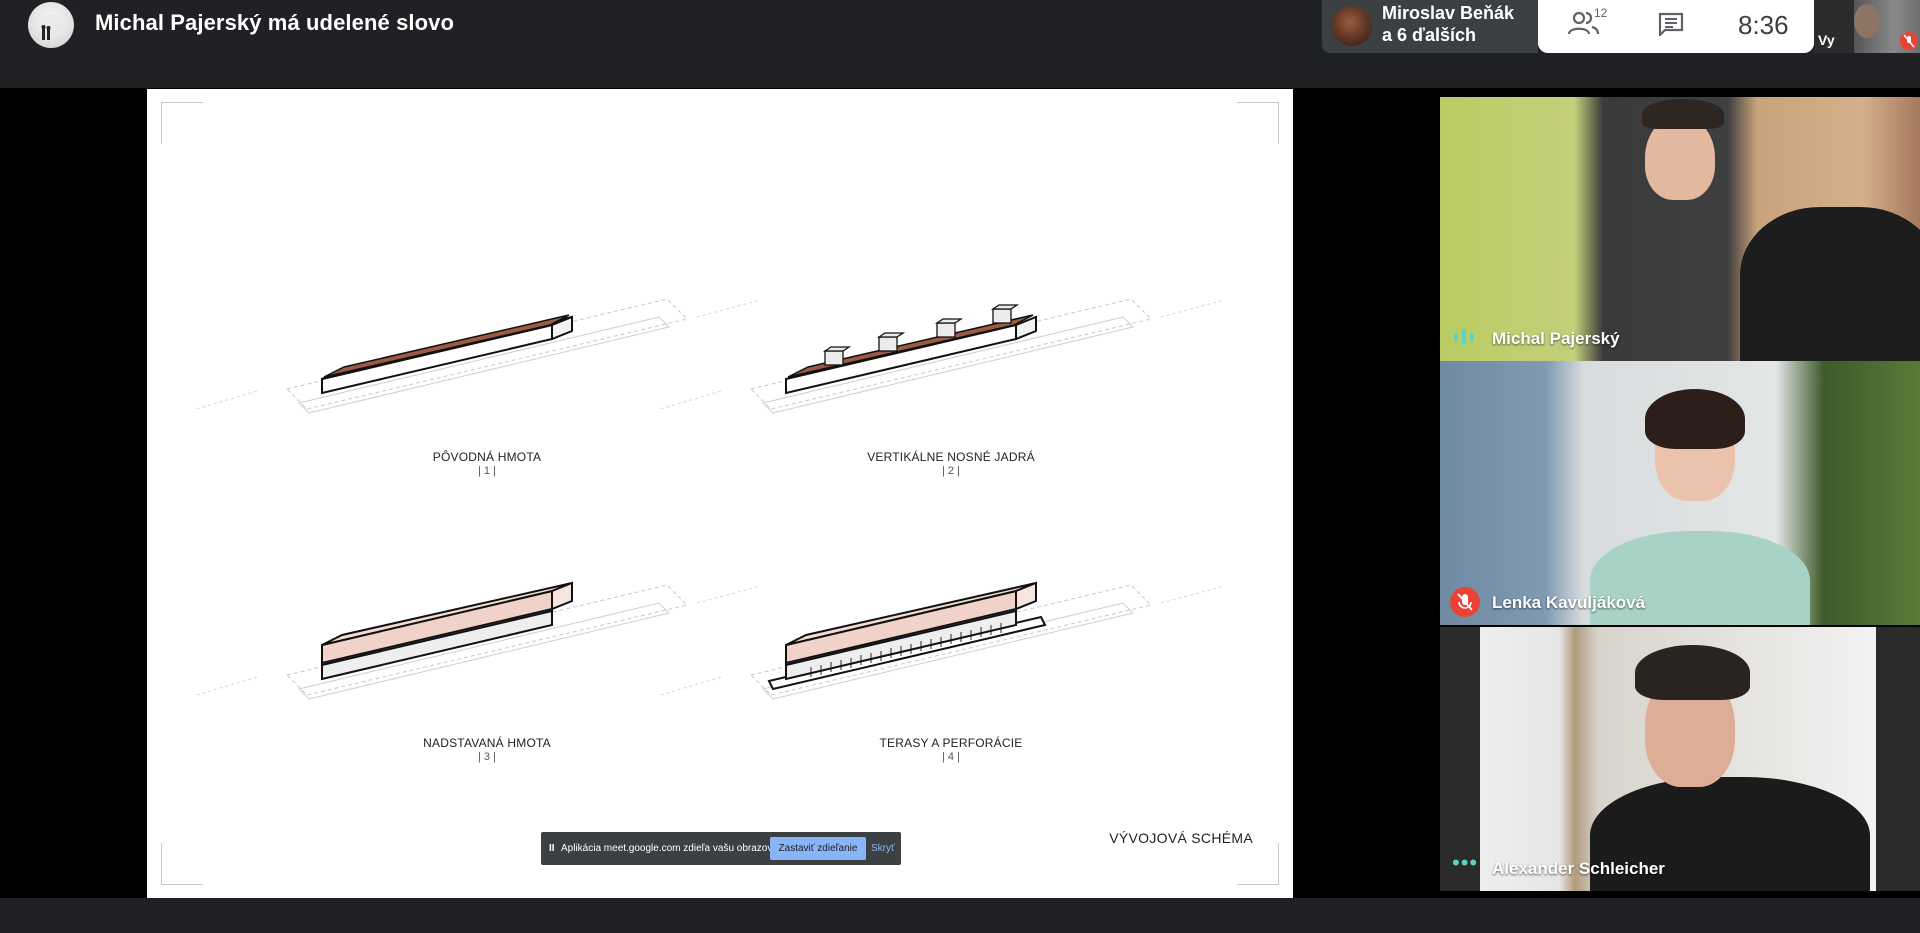 This screenshot has height=933, width=1920. Describe the element at coordinates (960, 915) in the screenshot. I see `bottom-control-bar` at that location.